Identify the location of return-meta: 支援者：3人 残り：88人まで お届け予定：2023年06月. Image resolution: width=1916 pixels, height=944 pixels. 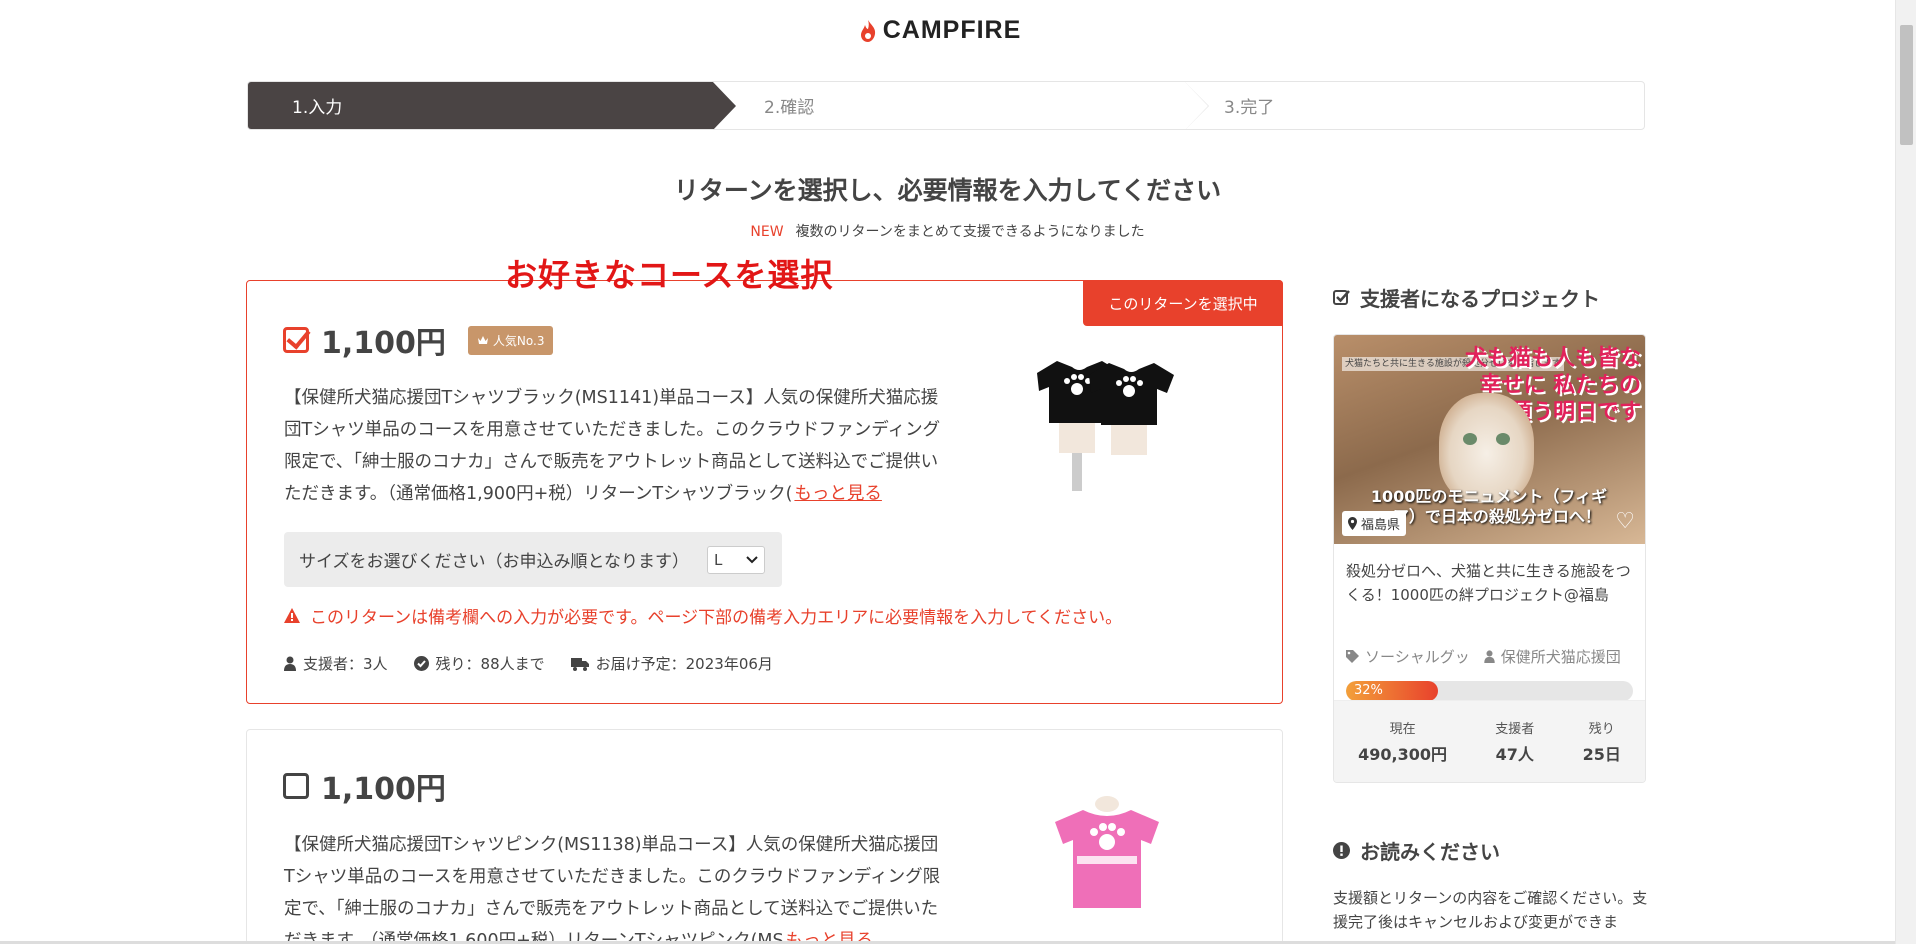
(528, 663).